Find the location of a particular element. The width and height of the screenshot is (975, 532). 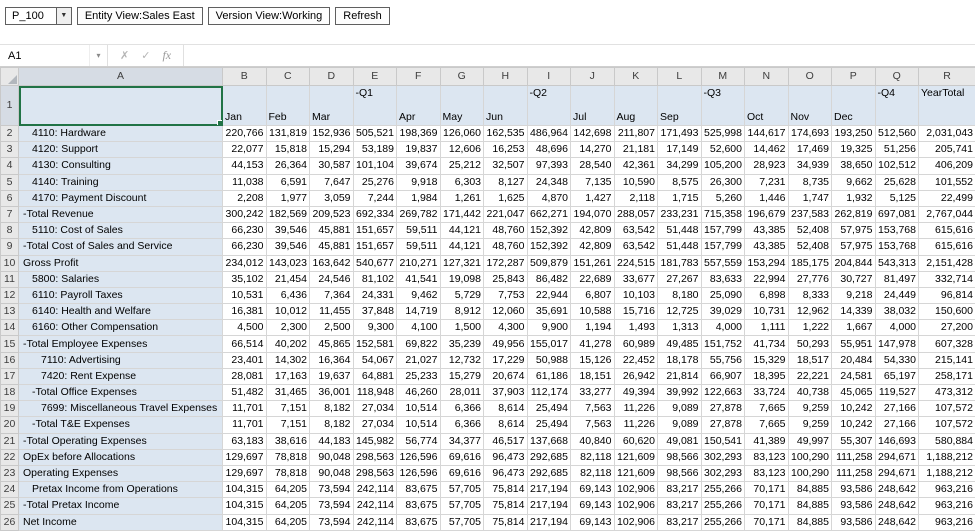

cell-G8: 44,121 is located at coordinates (461, 231).